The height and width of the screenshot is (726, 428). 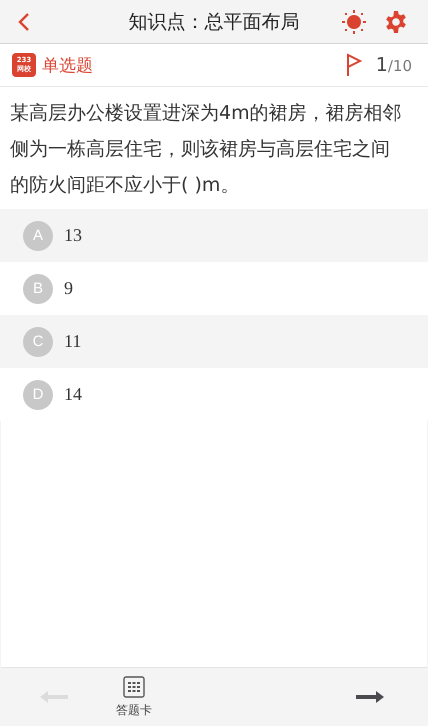 I want to click on answer-sheet-button: 答题卡, so click(x=134, y=697).